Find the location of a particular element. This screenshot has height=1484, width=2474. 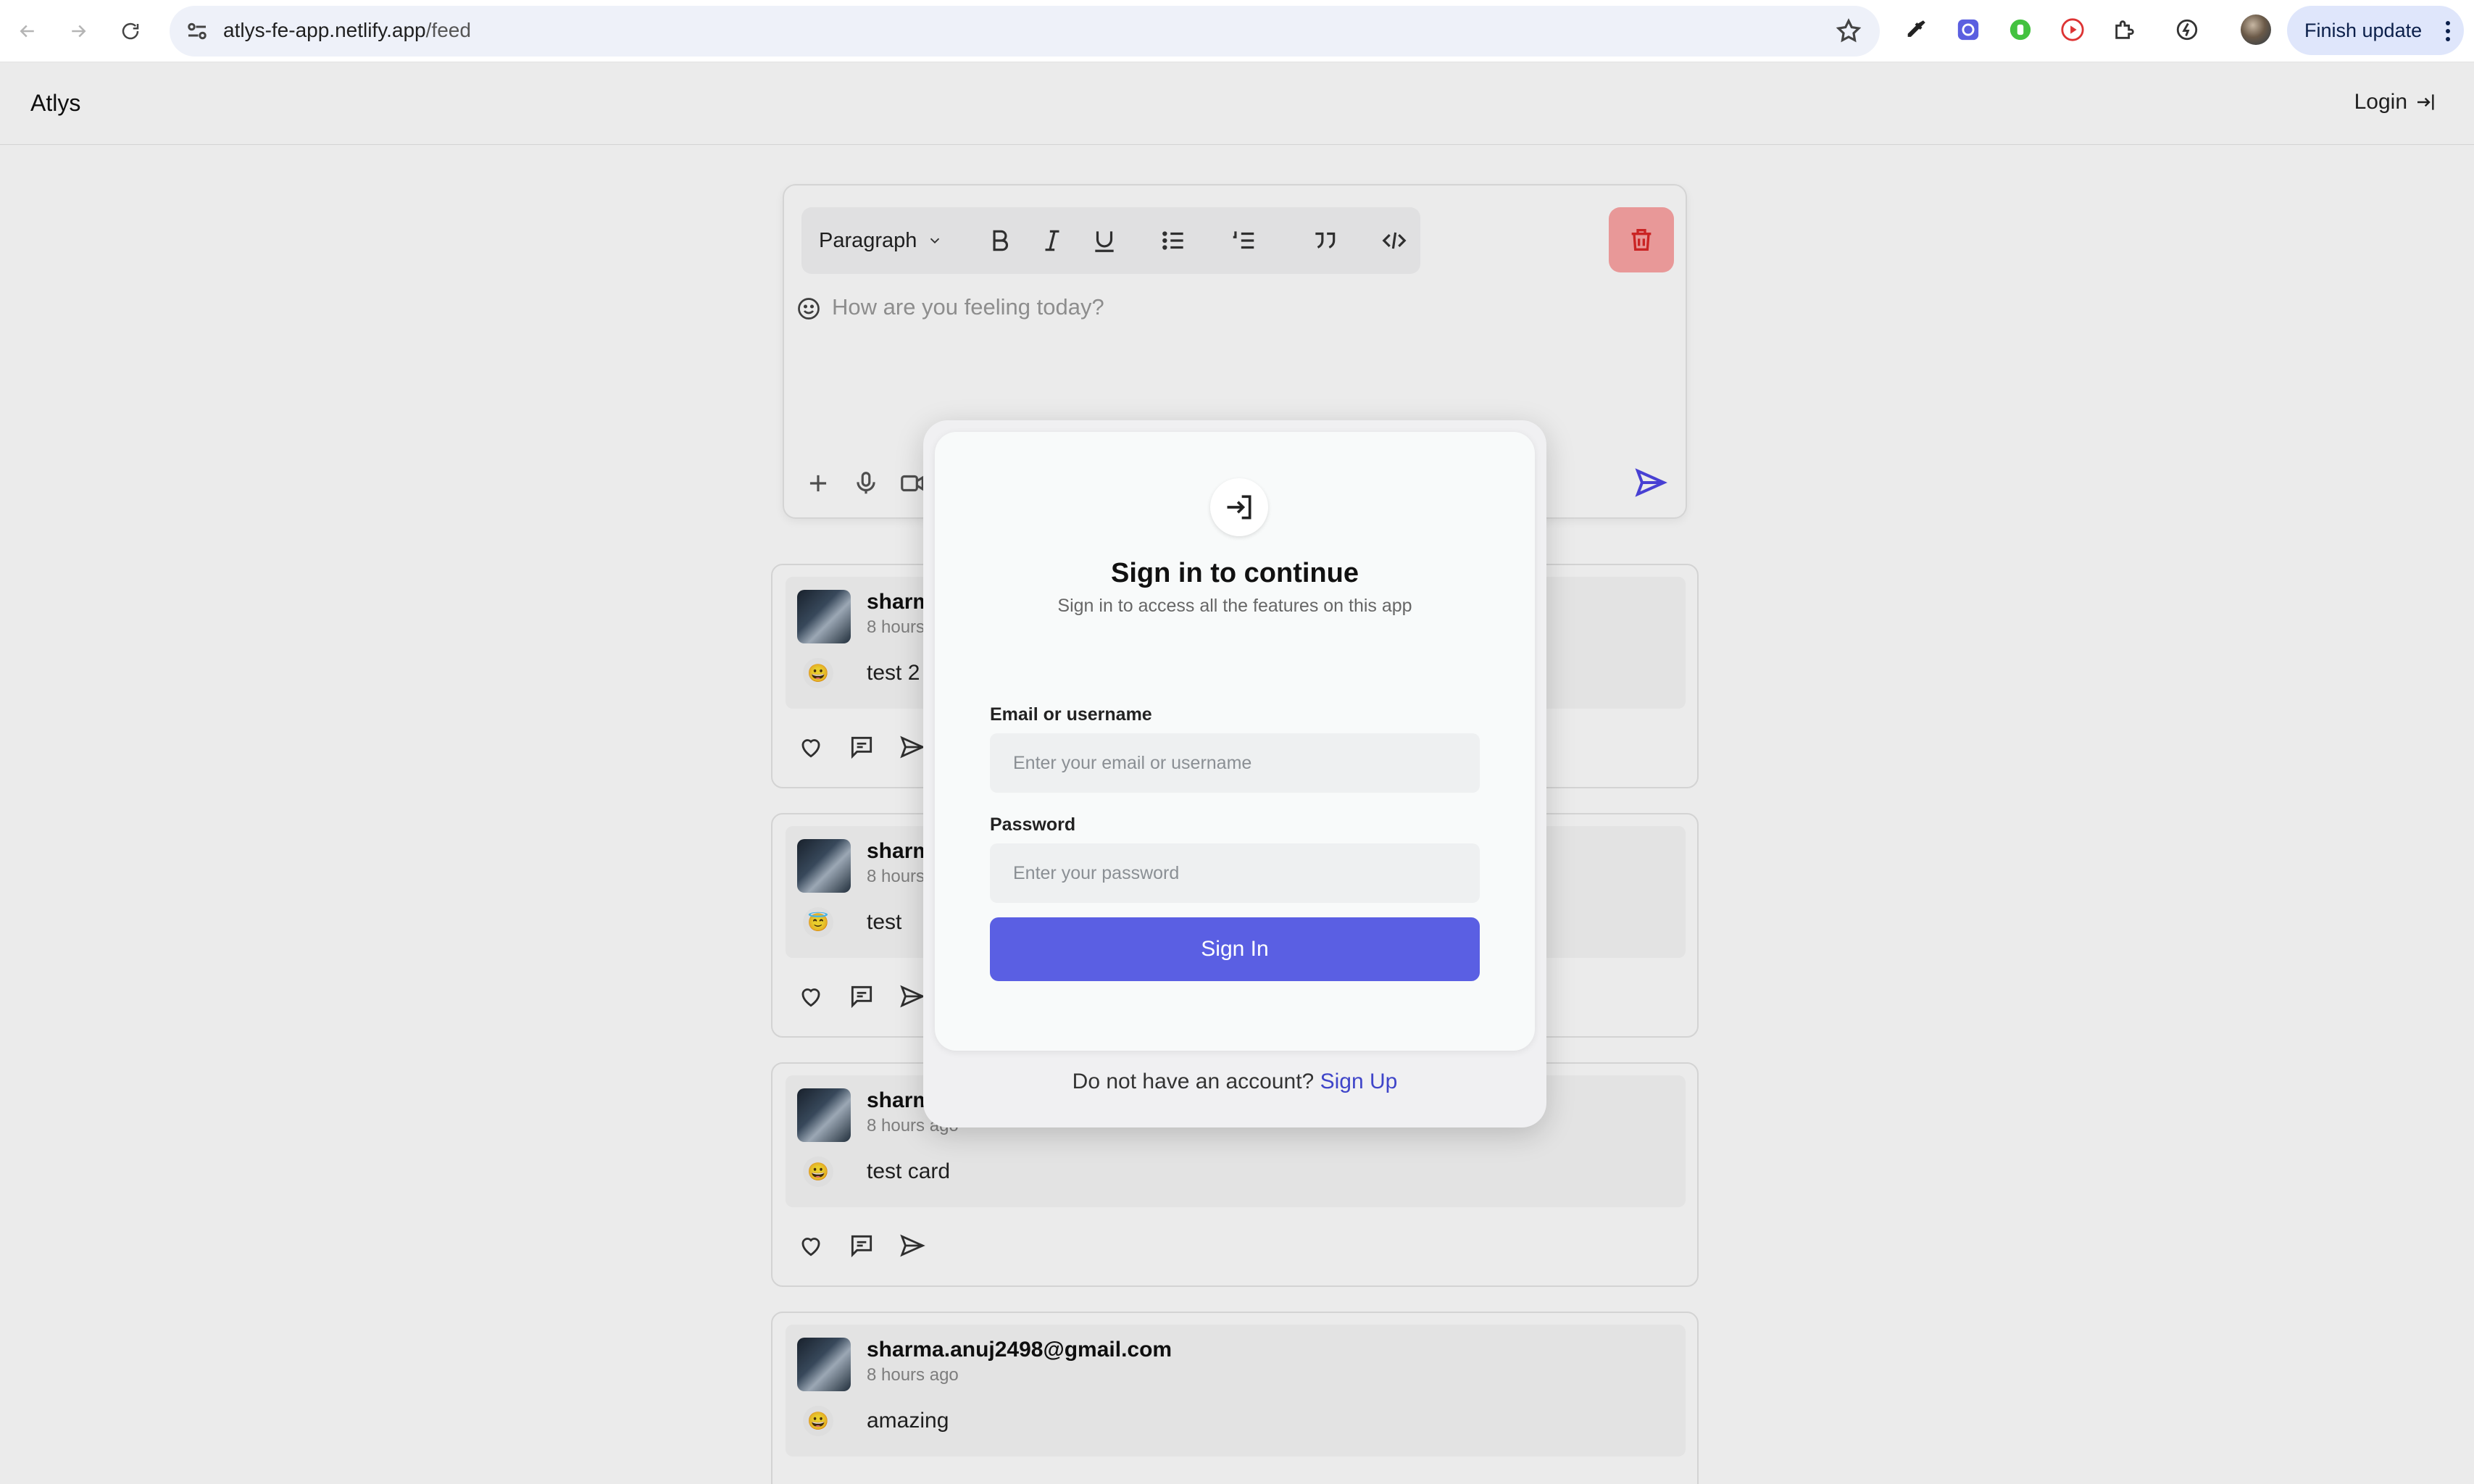

url-host: atlys-fe-app.netlify.app is located at coordinates (324, 30).